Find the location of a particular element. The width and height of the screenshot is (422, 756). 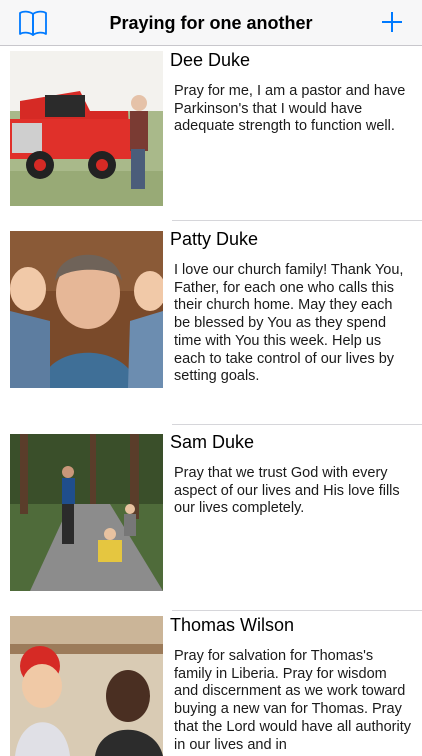

photo-patty-duke is located at coordinates (86, 309).